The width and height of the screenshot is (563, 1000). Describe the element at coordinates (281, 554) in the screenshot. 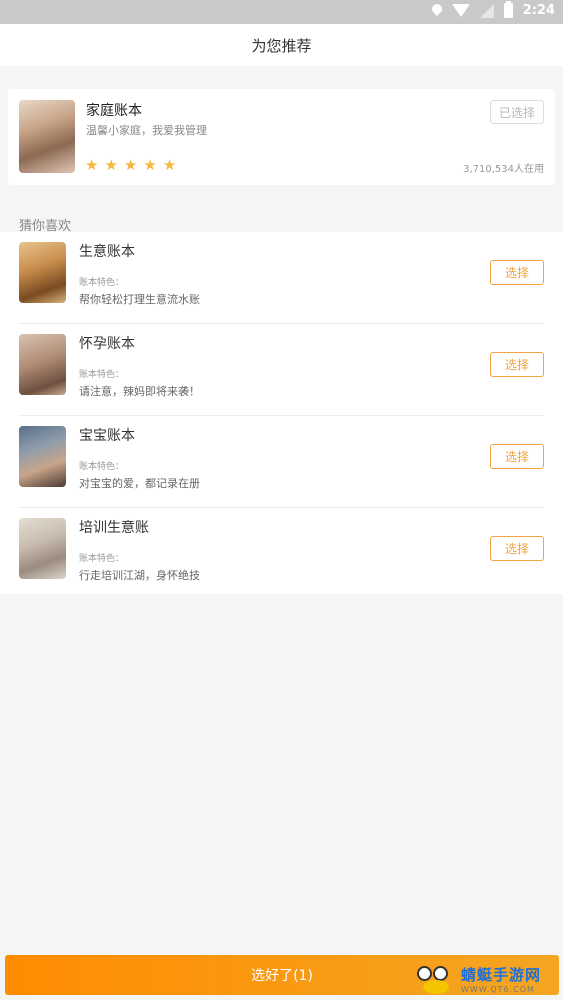

I see `list-item: 培训生意账 账本特色： 行走培训江湖，身怀绝技 选择` at that location.